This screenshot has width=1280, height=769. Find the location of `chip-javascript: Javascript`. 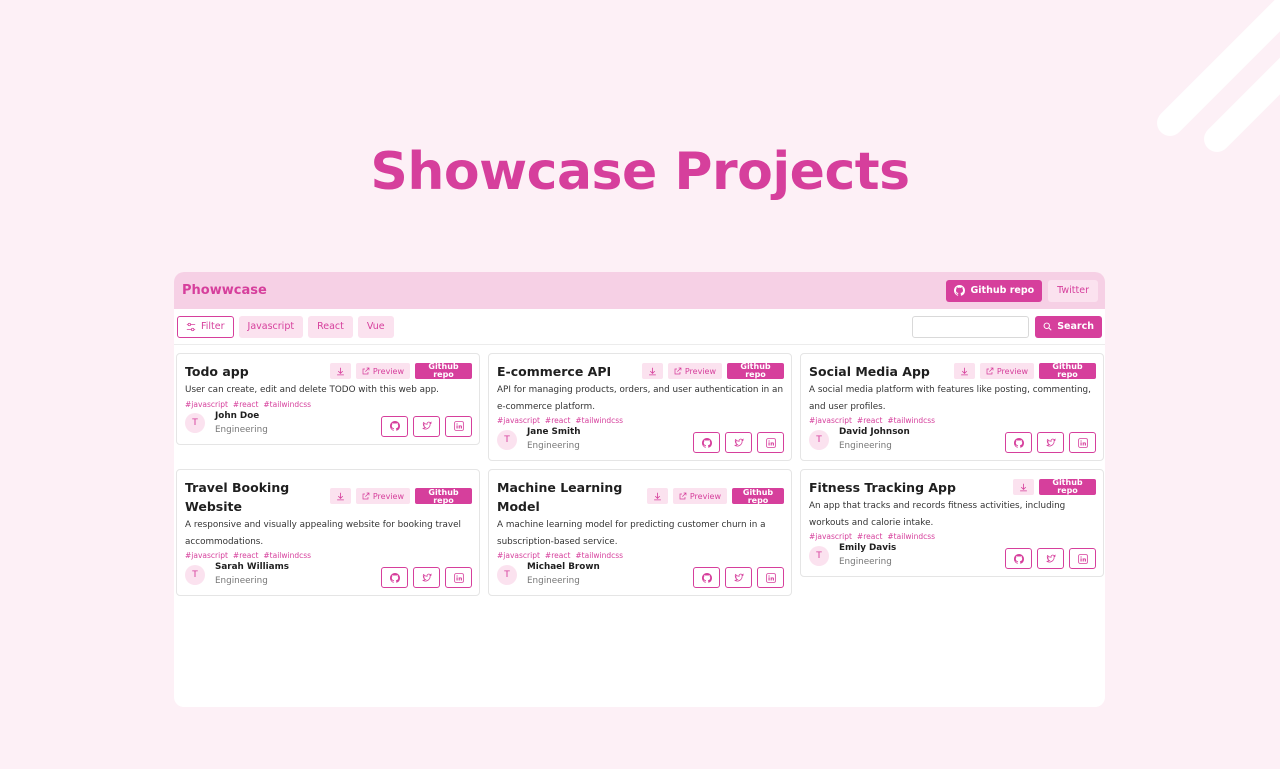

chip-javascript: Javascript is located at coordinates (271, 326).